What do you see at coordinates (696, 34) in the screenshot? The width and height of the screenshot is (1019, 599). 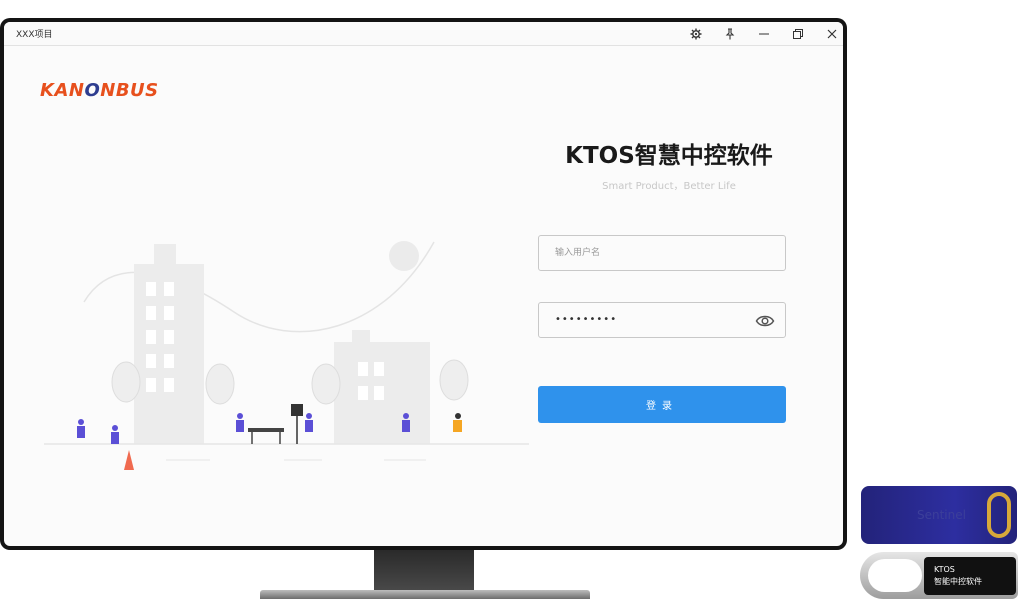 I see `gear-icon` at bounding box center [696, 34].